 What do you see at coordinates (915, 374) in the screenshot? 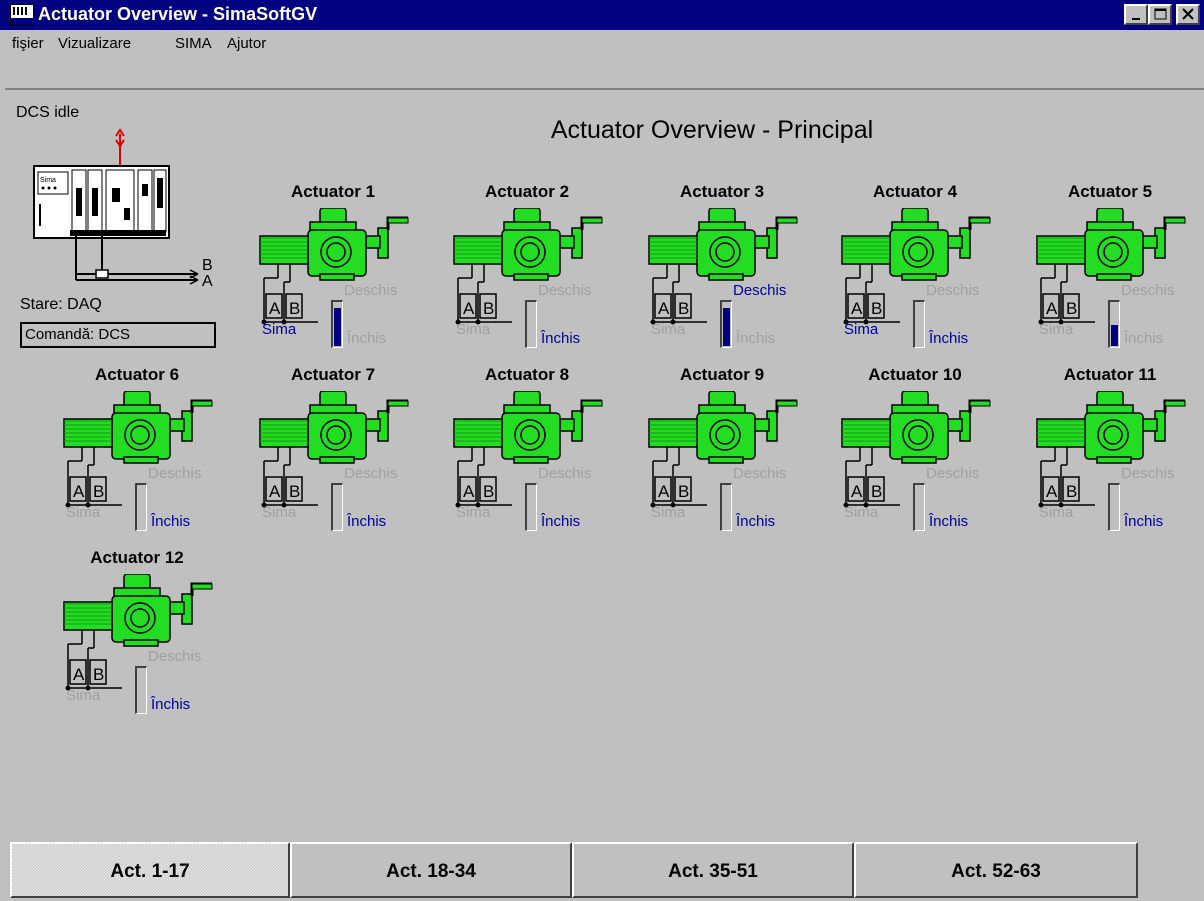
I see `actuator-name: Actuator 10` at bounding box center [915, 374].